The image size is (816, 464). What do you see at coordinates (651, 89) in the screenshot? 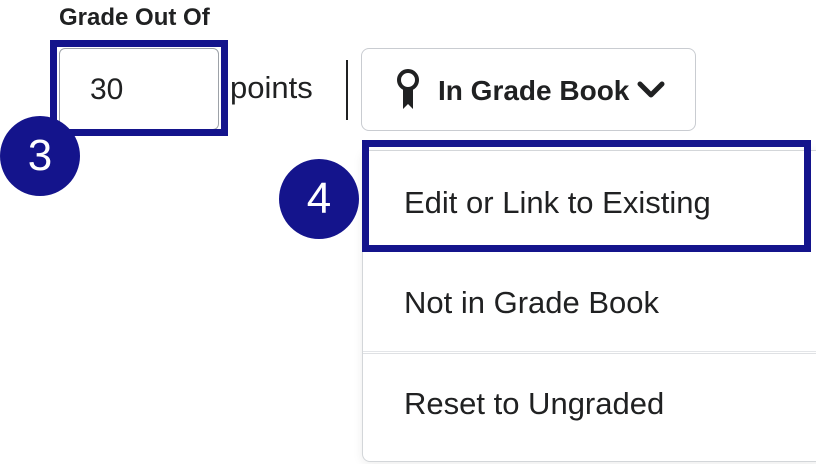
I see `chevron-down-icon` at bounding box center [651, 89].